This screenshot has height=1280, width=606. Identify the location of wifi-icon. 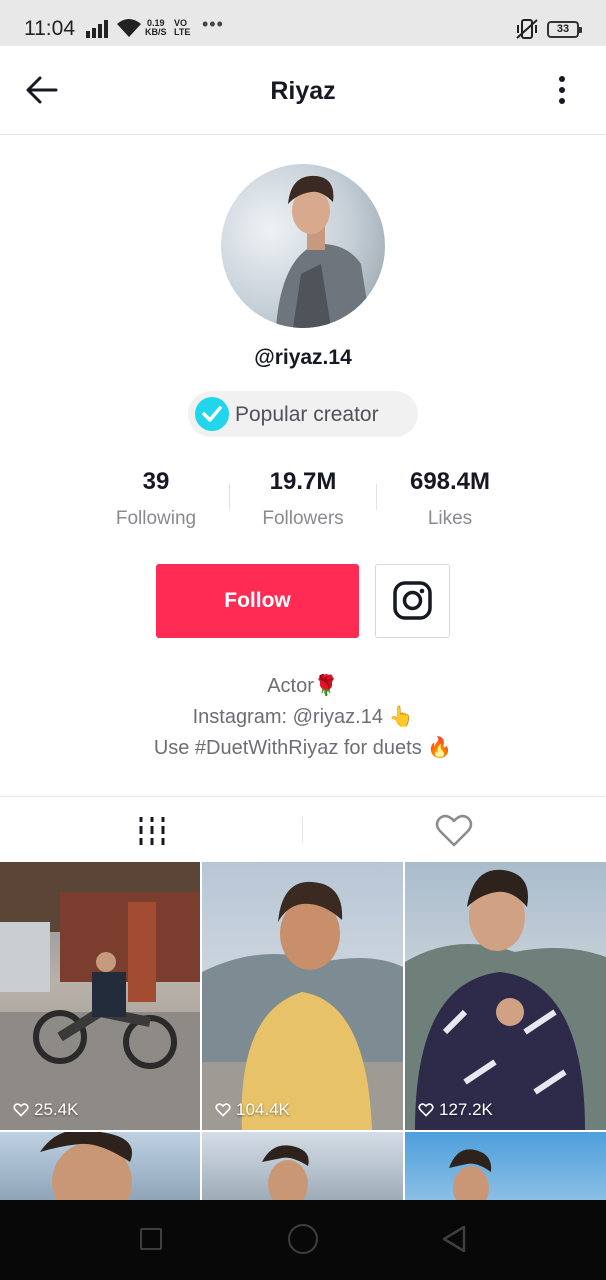
(129, 28).